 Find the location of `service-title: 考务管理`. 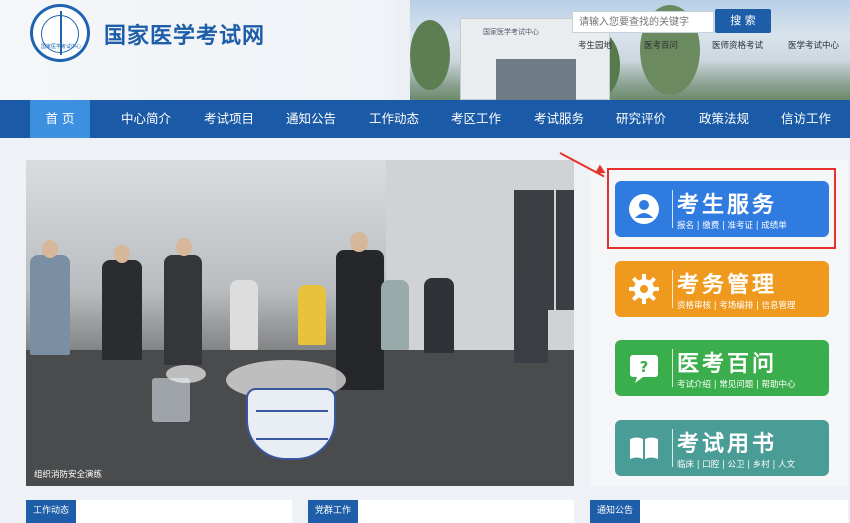

service-title: 考务管理 is located at coordinates (727, 285).